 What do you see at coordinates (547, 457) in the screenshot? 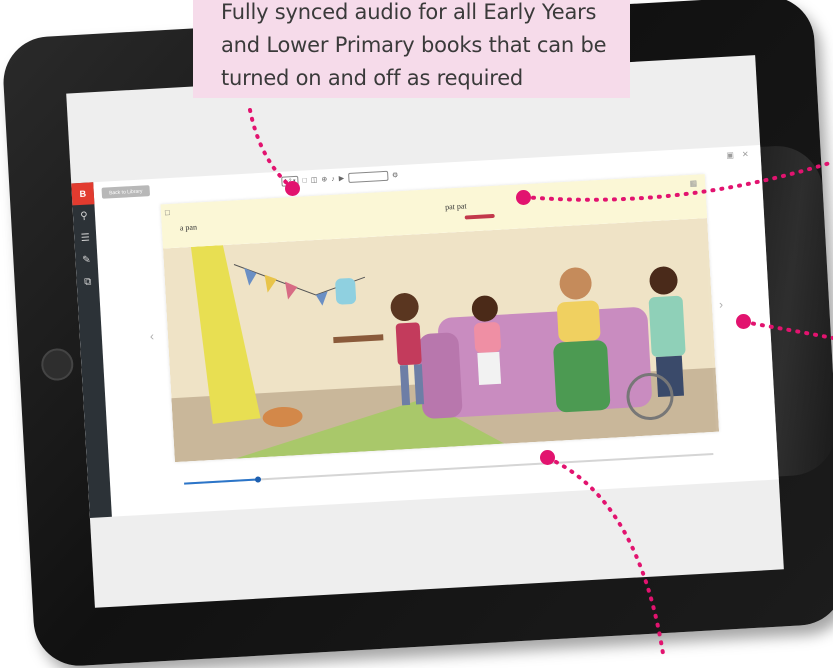
I see `callout-dot-illustration` at bounding box center [547, 457].